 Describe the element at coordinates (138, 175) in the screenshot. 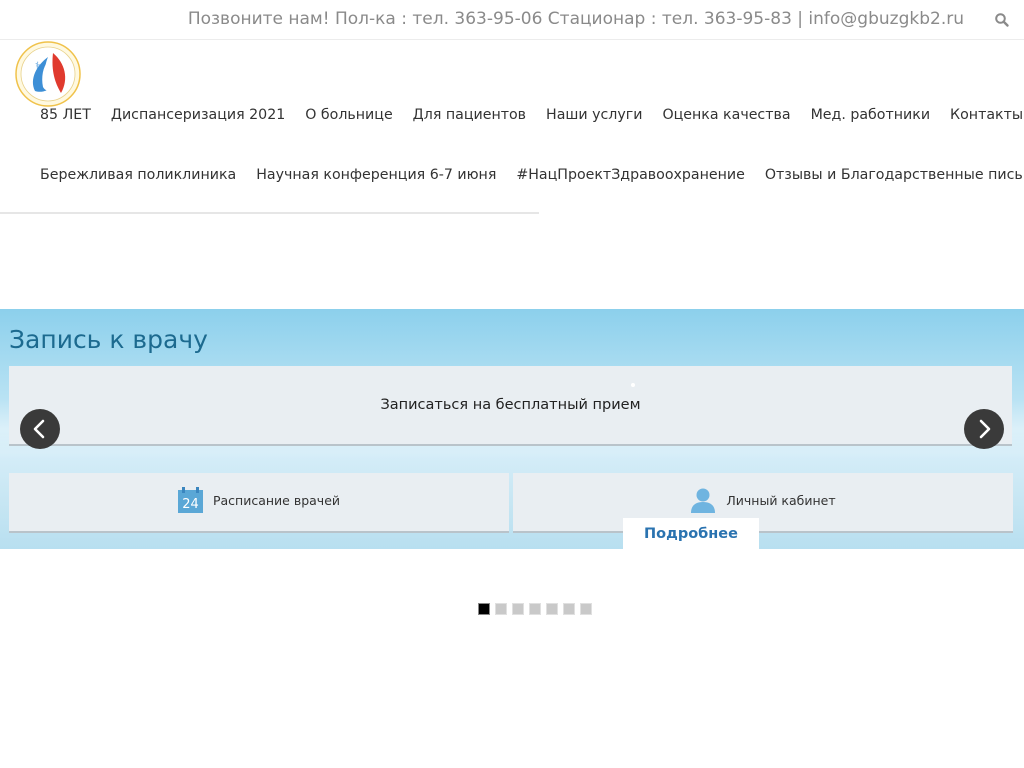

I see `nav-item-lean-clinic: Бережливая поликлиника` at that location.